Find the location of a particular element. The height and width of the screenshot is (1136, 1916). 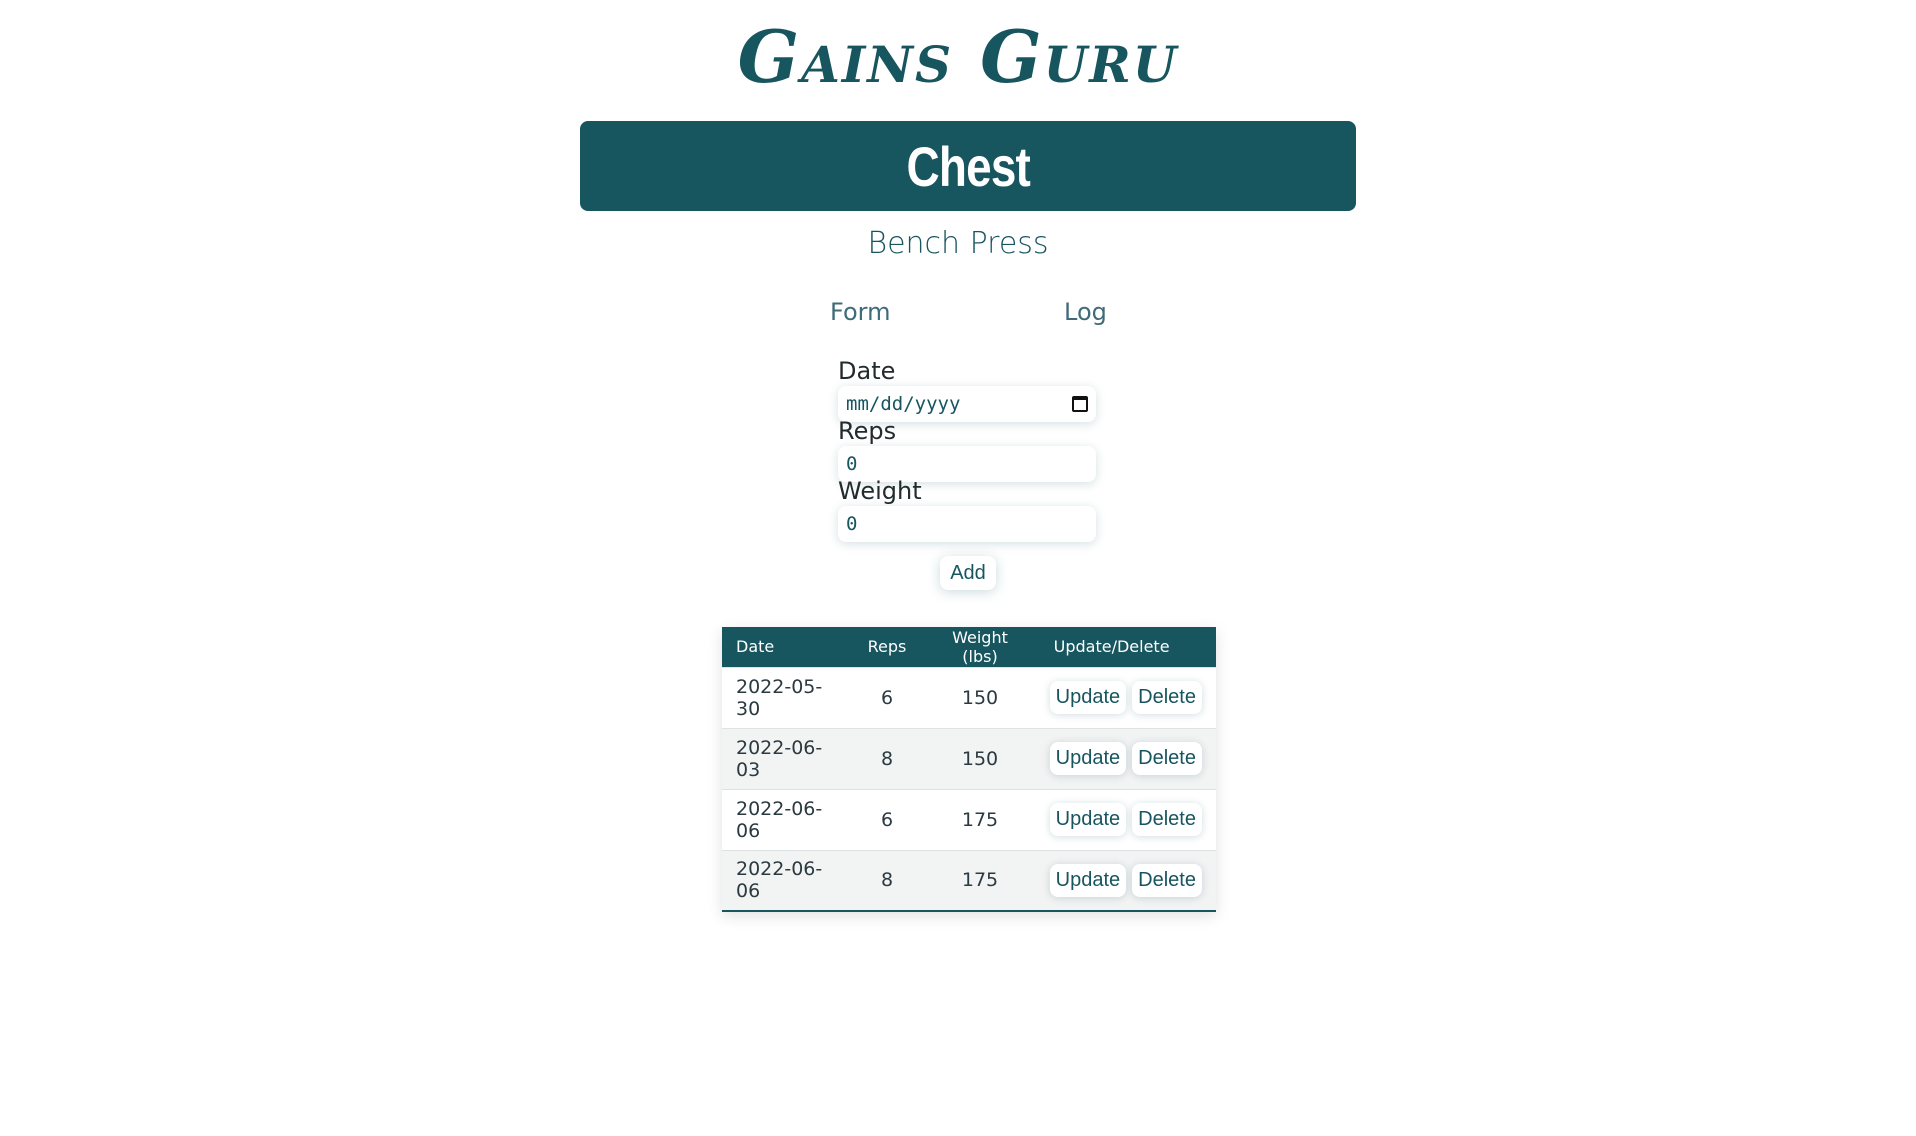

date-field-group: Date mm/dd/yyyy is located at coordinates (968, 389).